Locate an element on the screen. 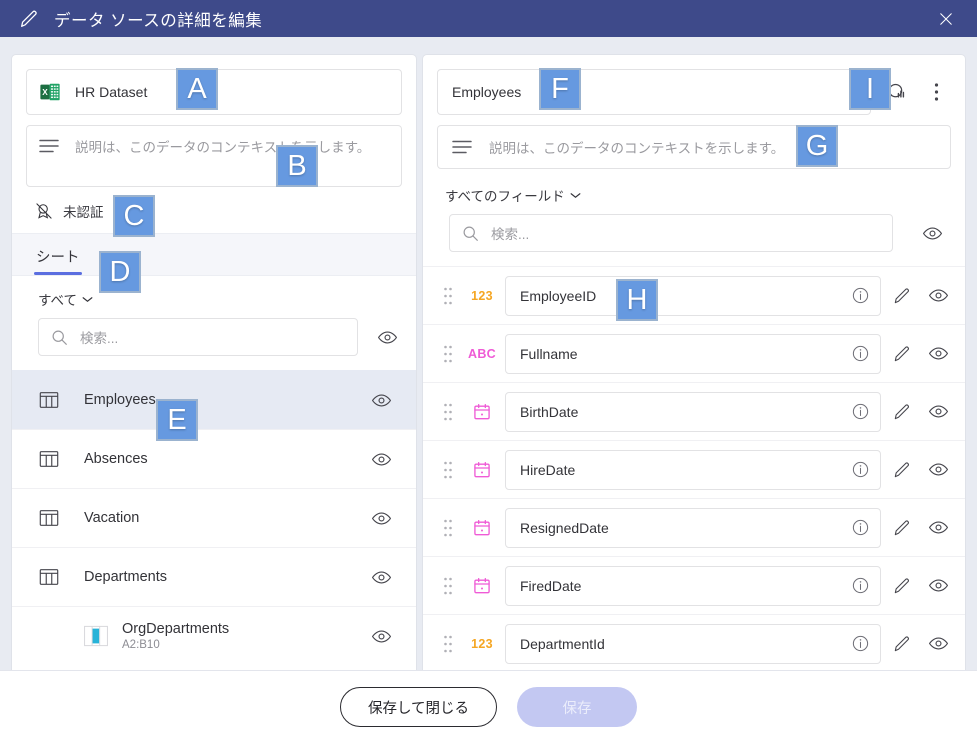 This screenshot has height=743, width=977. field-name-input: HireDate is located at coordinates (693, 469).